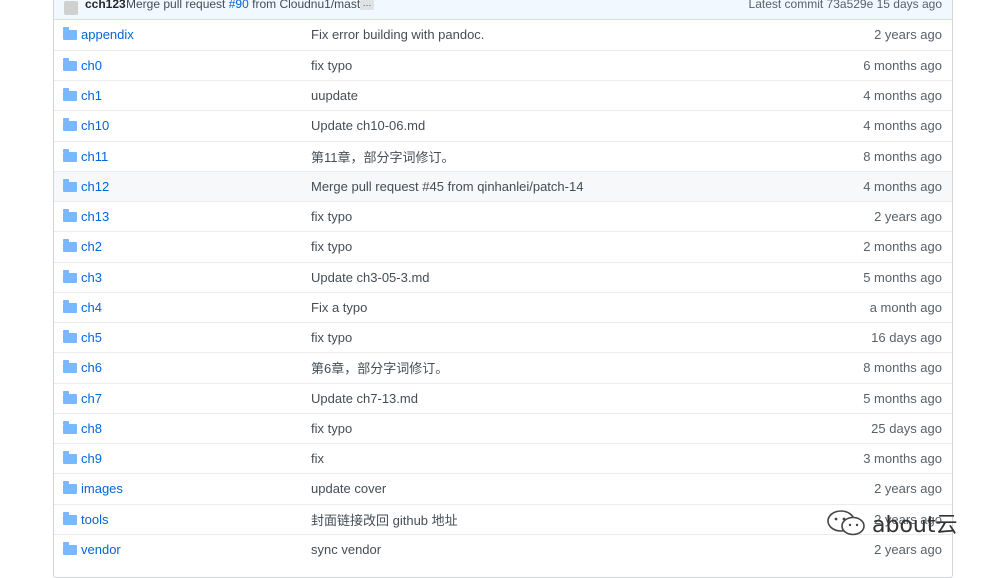 This screenshot has width=1000, height=578. I want to click on age-cell: 4 months ago, so click(871, 95).